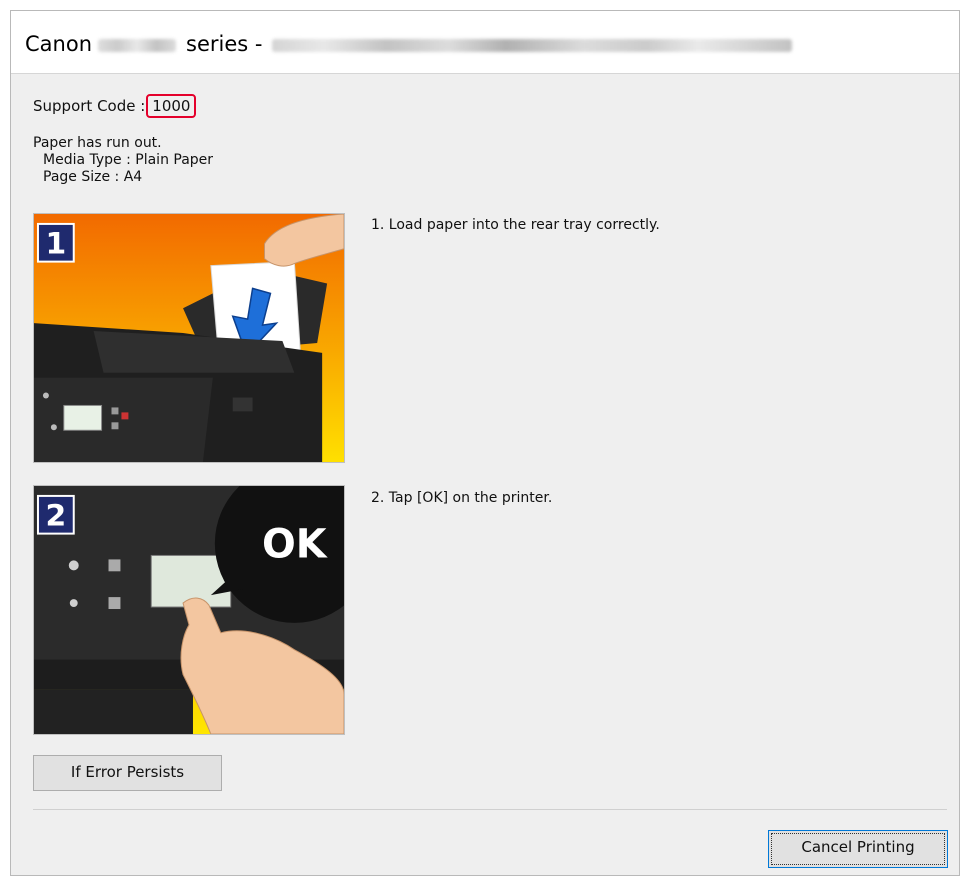  Describe the element at coordinates (462, 498) in the screenshot. I see `step2-text: 2. Tap [OK] on the printer.` at that location.